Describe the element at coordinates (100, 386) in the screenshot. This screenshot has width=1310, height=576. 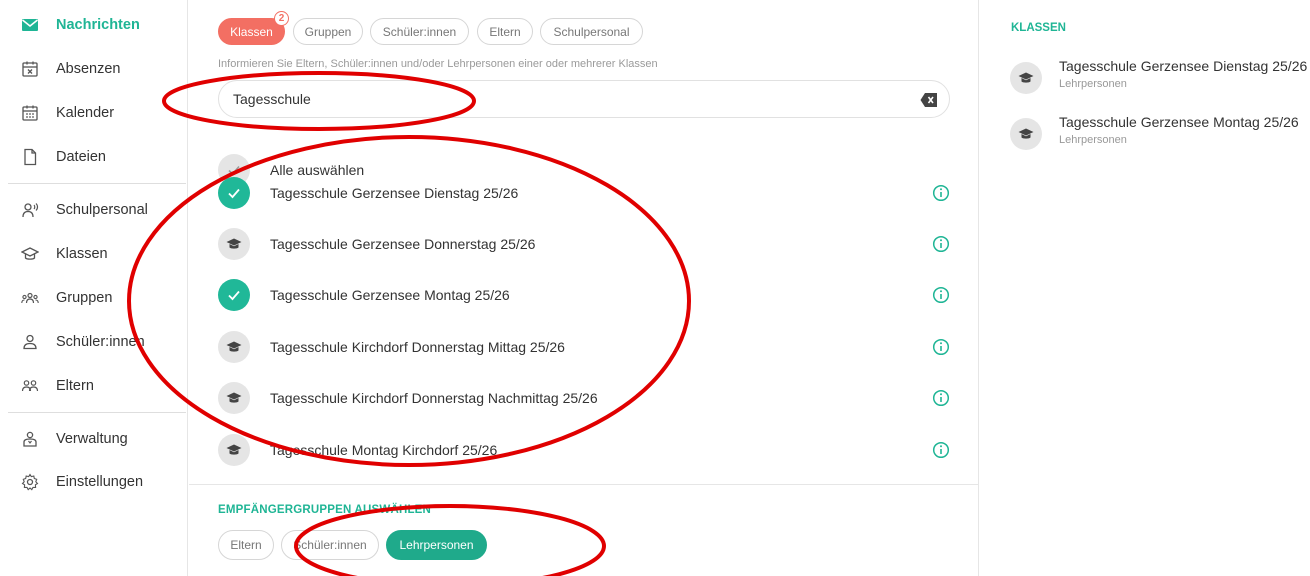
I see `sidebar-item-eltern: Eltern` at that location.